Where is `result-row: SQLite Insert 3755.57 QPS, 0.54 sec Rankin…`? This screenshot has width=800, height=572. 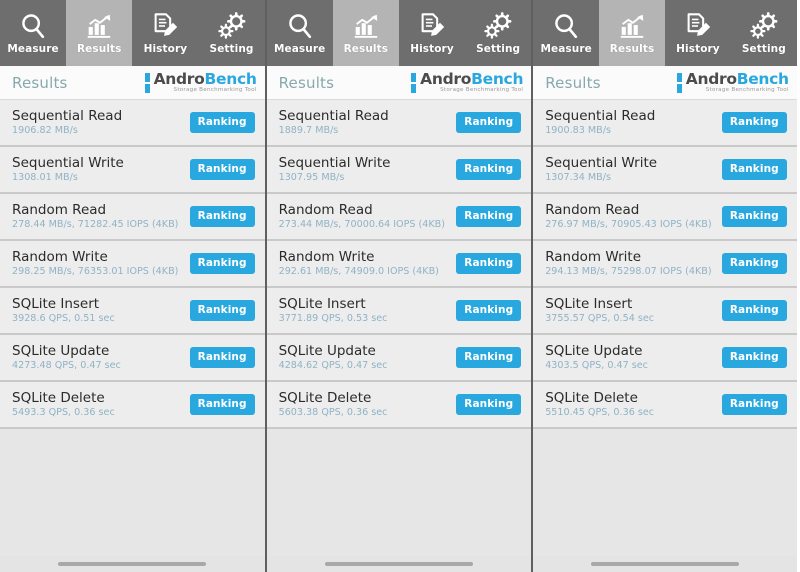
result-row: SQLite Insert 3755.57 QPS, 0.54 sec Rankin… is located at coordinates (665, 311).